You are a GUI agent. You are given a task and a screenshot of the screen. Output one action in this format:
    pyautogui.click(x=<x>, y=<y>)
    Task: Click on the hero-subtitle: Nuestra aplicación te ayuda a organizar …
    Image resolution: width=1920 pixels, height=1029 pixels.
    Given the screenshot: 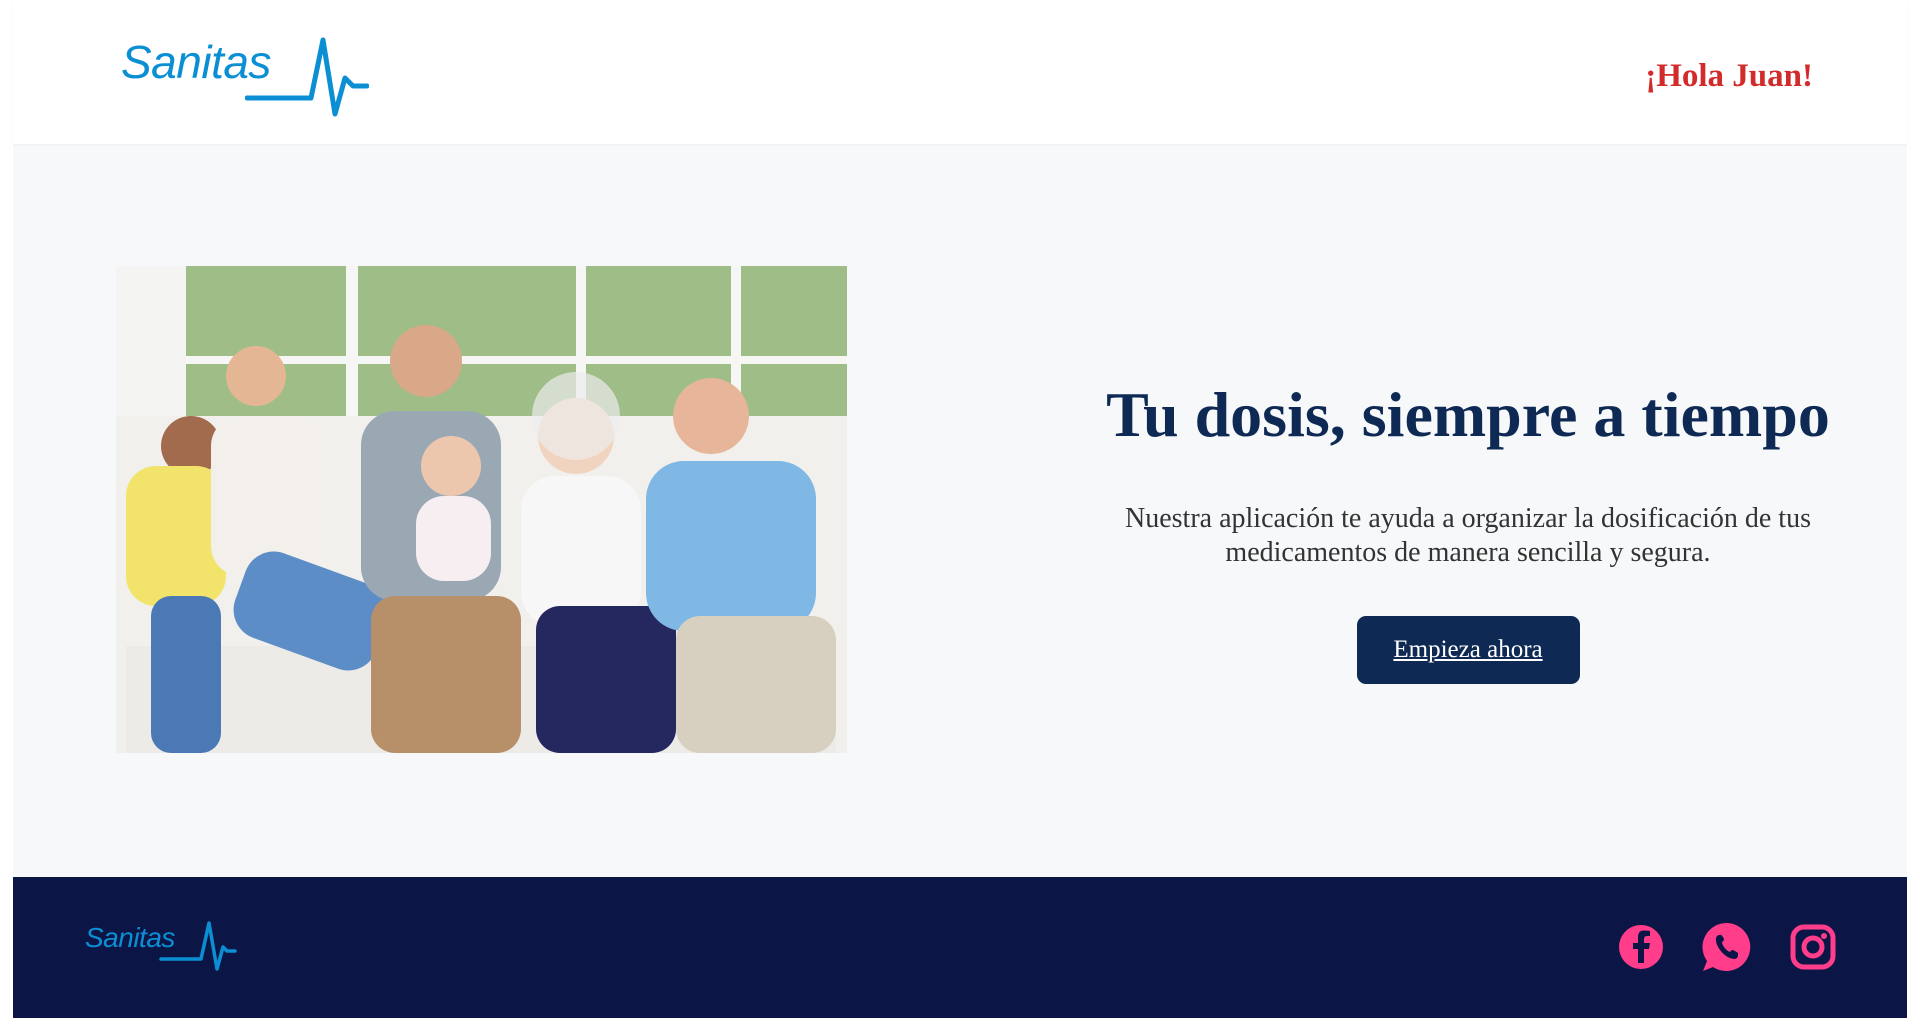 What is the action you would take?
    pyautogui.click(x=1468, y=535)
    